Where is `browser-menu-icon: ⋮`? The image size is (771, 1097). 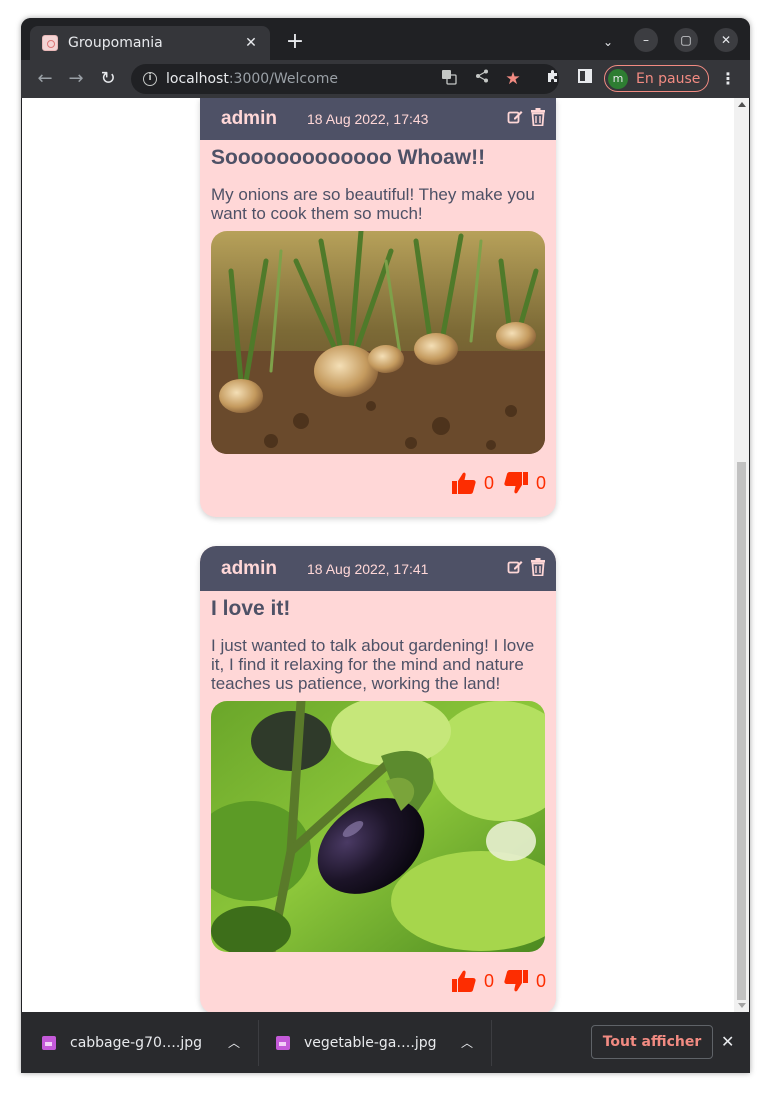 browser-menu-icon: ⋮ is located at coordinates (728, 79).